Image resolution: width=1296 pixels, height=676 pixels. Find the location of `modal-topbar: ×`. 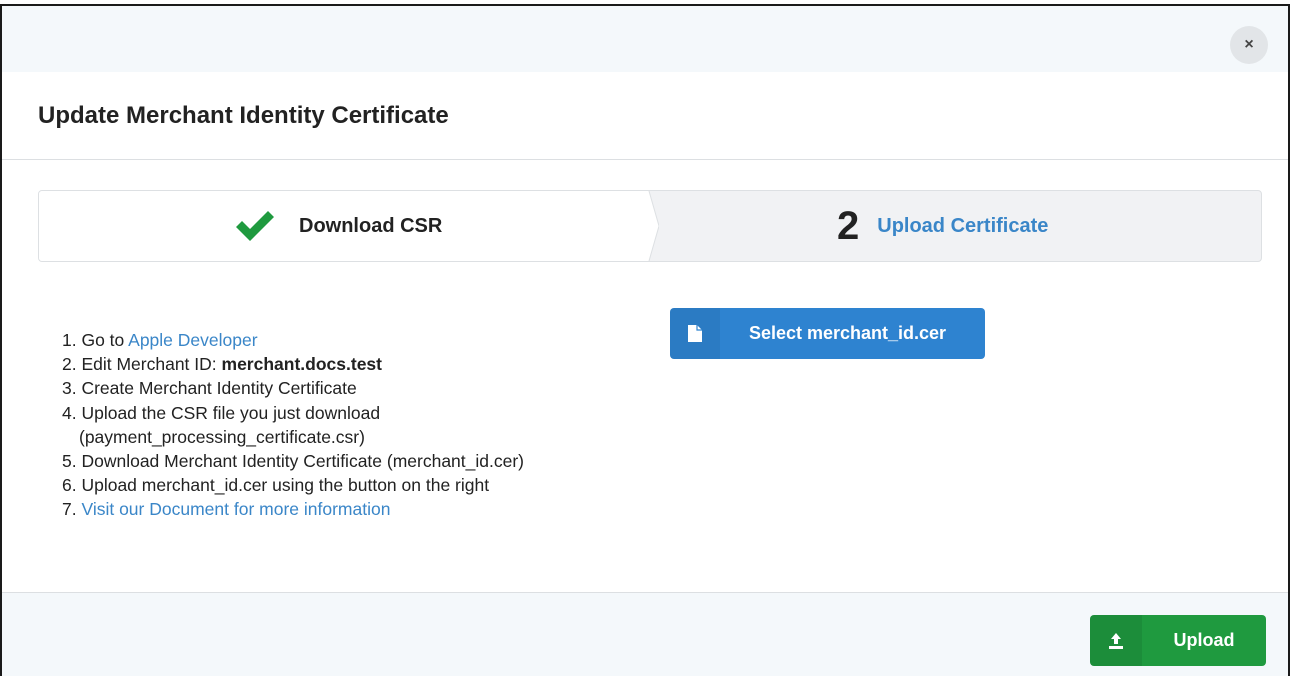

modal-topbar: × is located at coordinates (645, 39).